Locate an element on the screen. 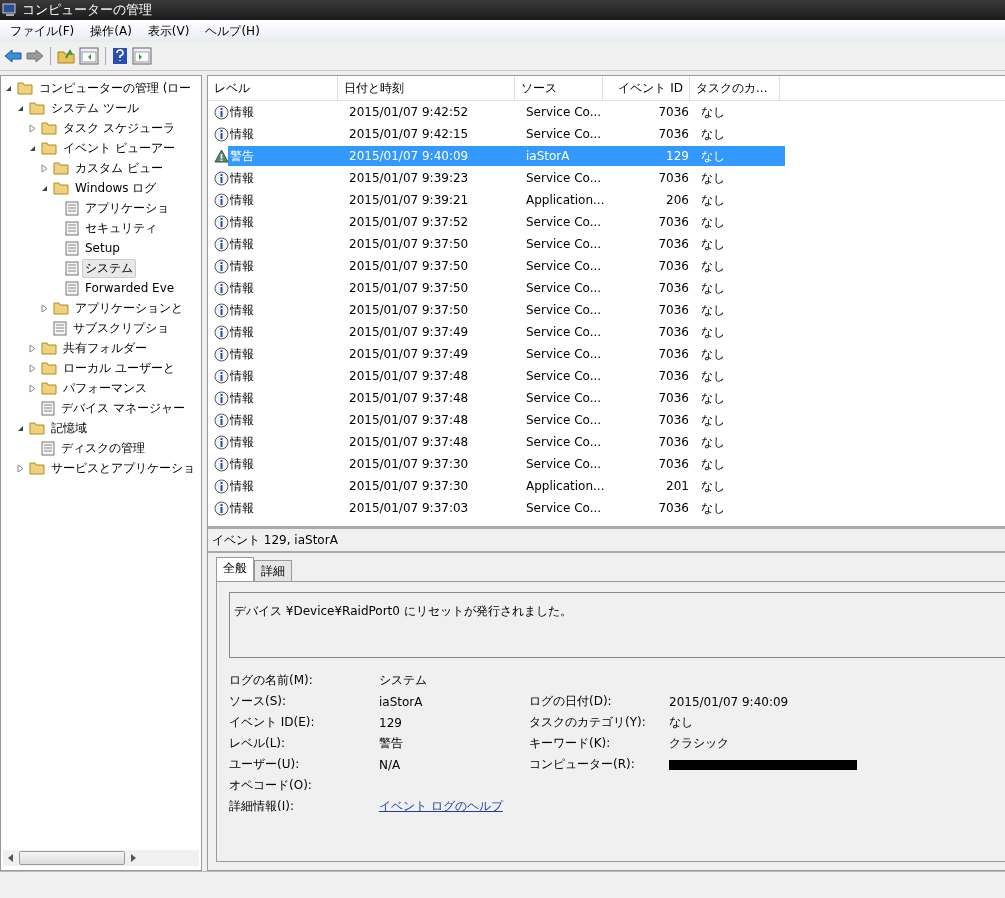  folder-up-icon is located at coordinates (66, 56).